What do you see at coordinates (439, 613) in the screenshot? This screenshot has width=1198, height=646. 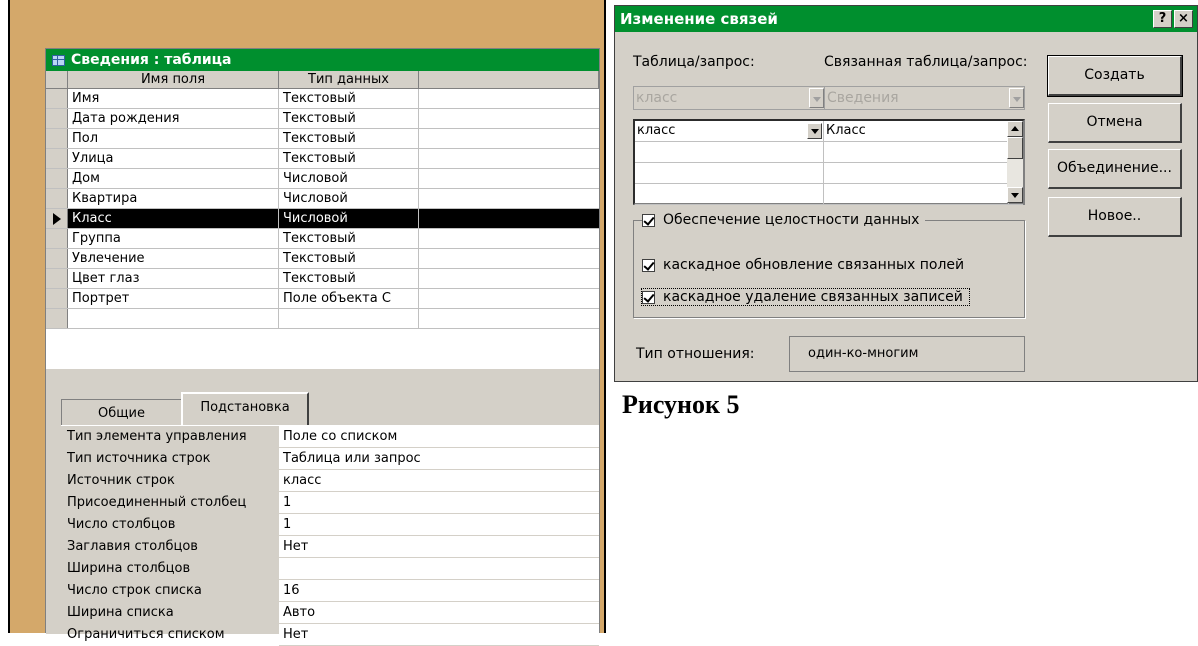 I see `property-value-field: Авто` at bounding box center [439, 613].